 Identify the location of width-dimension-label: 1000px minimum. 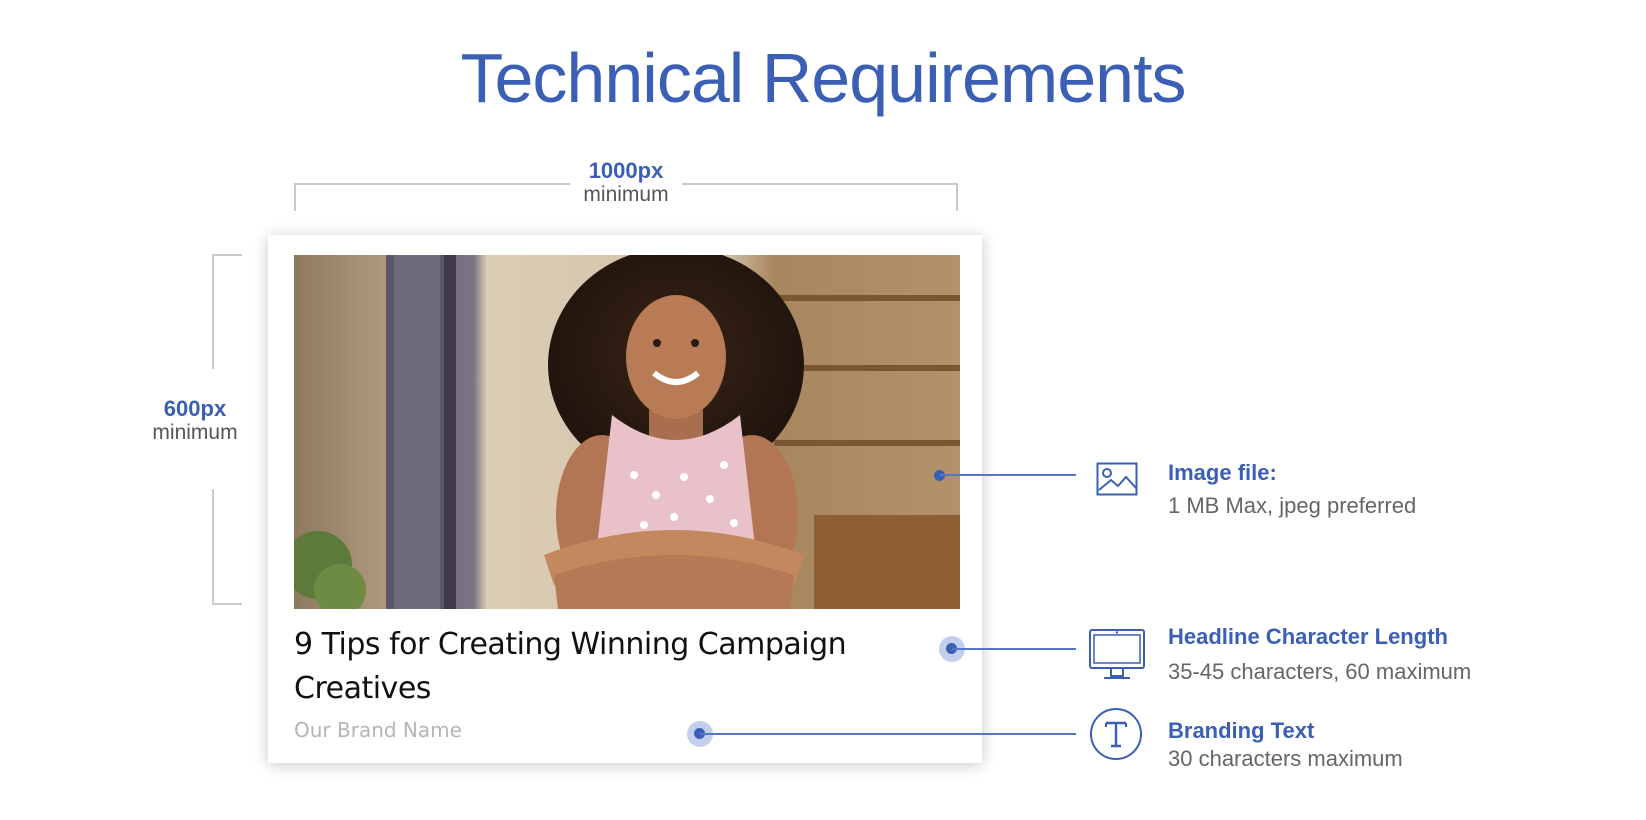
(626, 182).